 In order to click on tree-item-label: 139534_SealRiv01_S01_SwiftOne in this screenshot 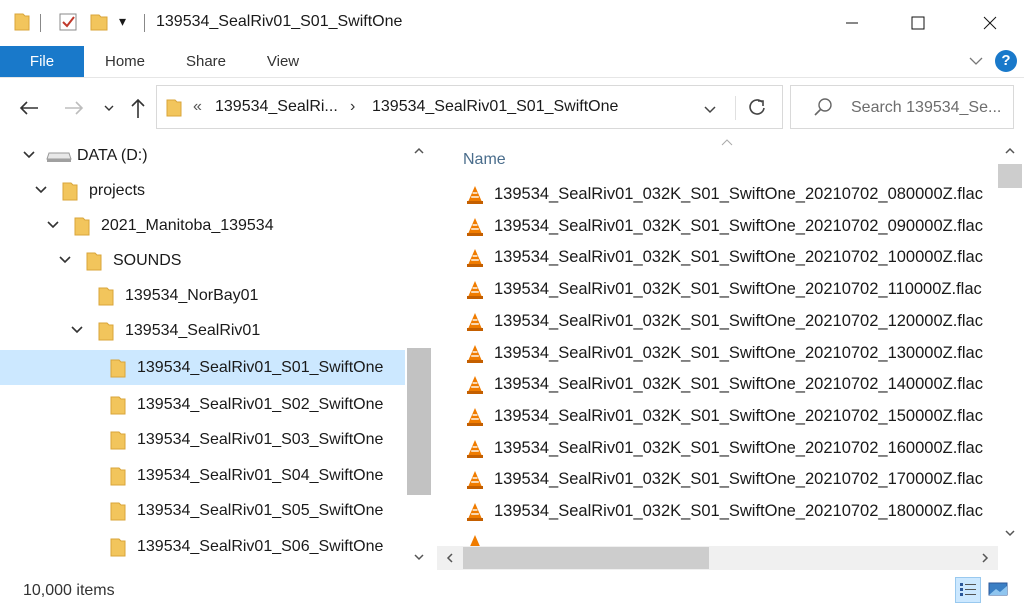, I will do `click(260, 367)`.